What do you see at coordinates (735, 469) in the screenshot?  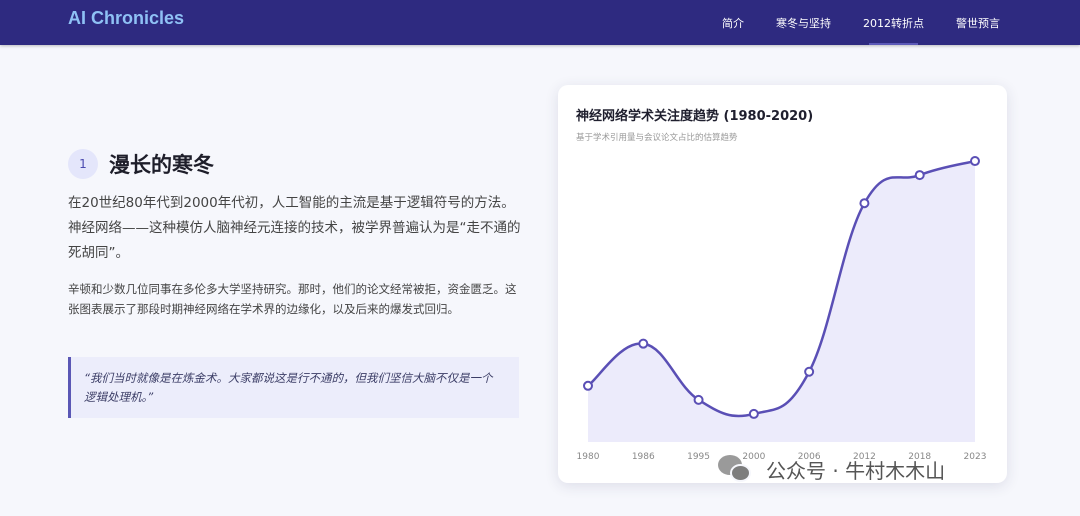 I see `wechat-icon` at bounding box center [735, 469].